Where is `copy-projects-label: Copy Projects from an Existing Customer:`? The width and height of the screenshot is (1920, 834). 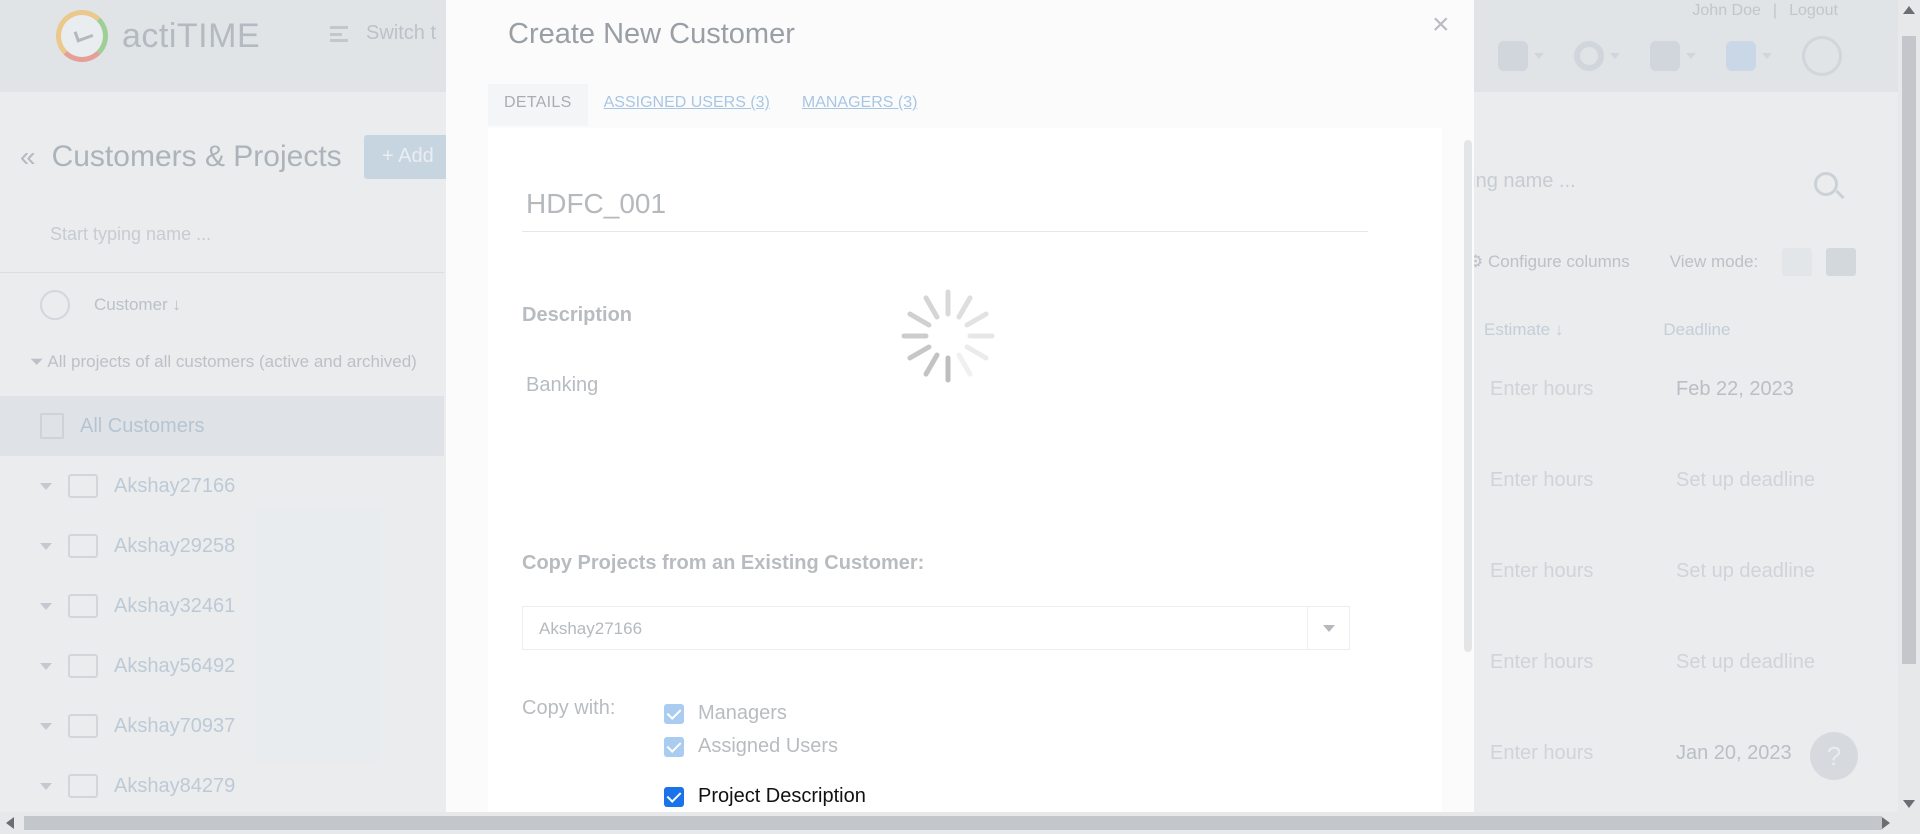 copy-projects-label: Copy Projects from an Existing Customer: is located at coordinates (723, 563).